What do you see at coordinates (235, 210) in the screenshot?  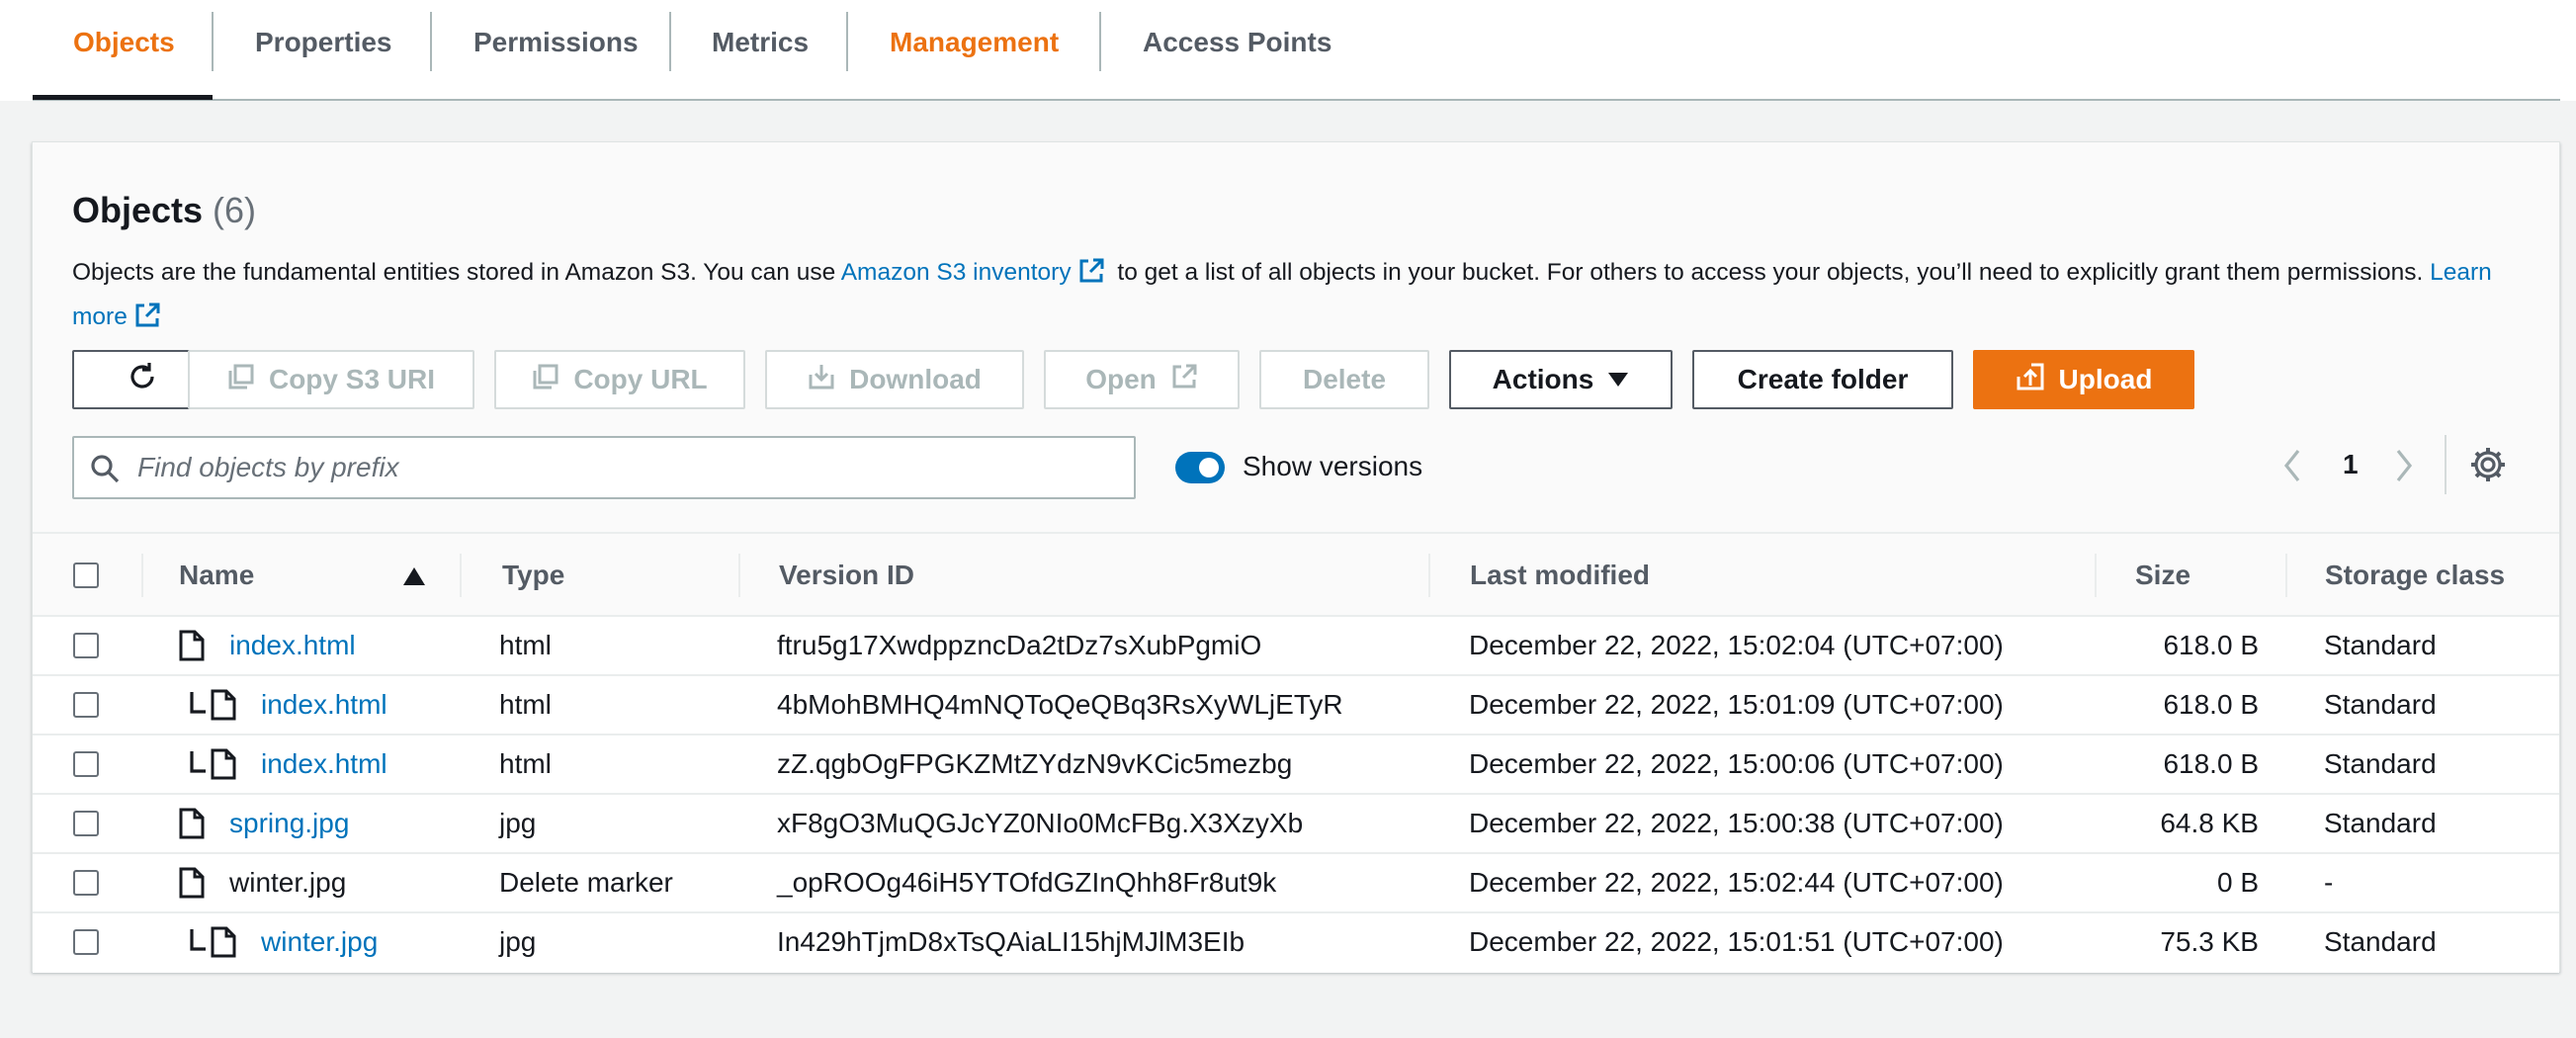 I see `object-count: (6)` at bounding box center [235, 210].